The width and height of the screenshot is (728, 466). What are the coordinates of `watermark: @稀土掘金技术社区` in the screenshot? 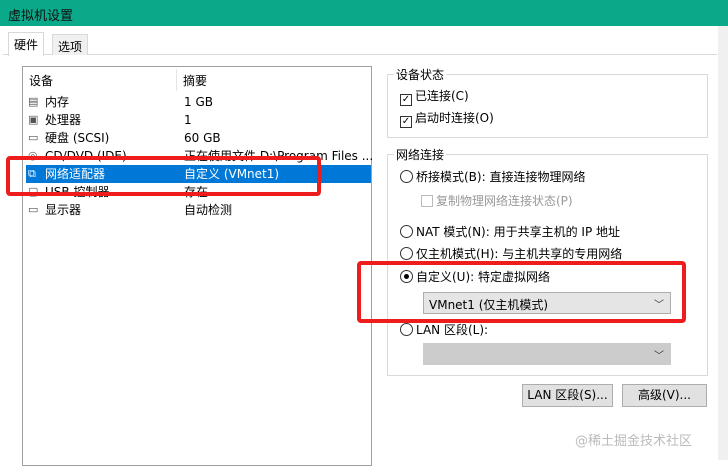 It's located at (634, 441).